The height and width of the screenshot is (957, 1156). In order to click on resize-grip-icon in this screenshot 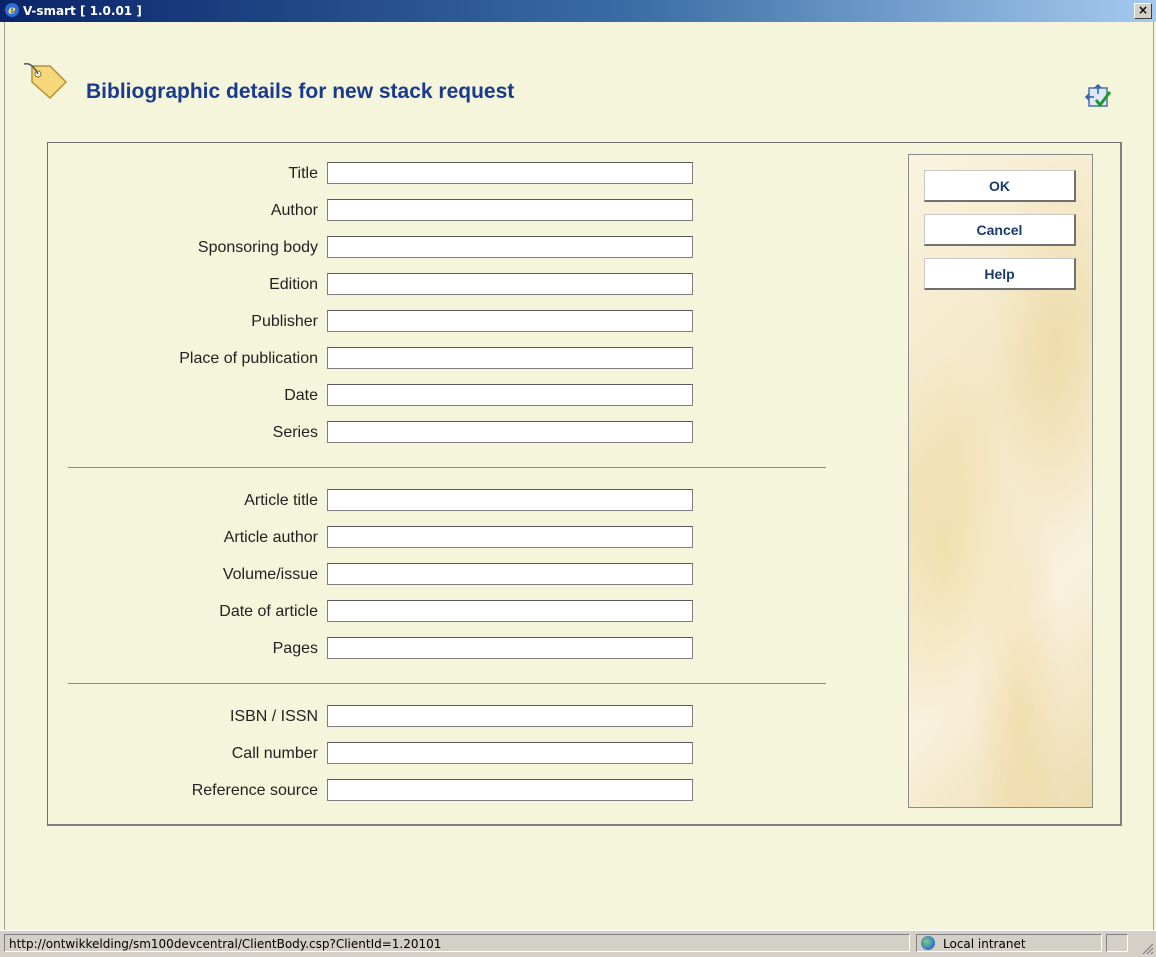, I will do `click(1147, 948)`.